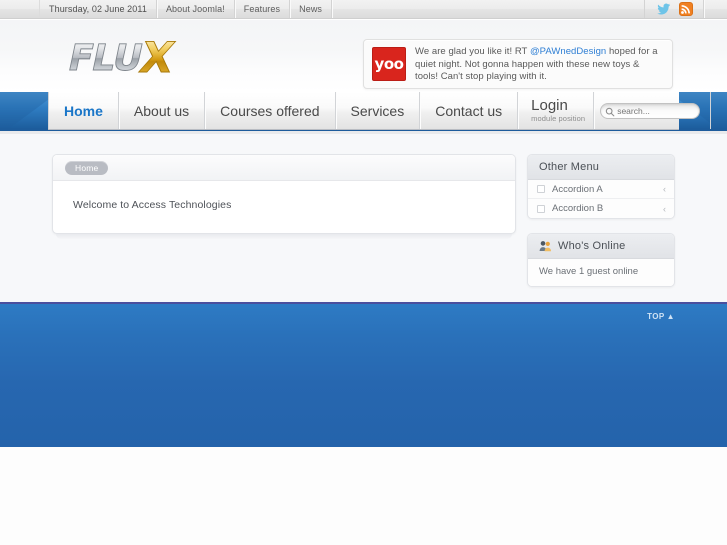  Describe the element at coordinates (592, 246) in the screenshot. I see `module-whos-online-title: Who's Online` at that location.